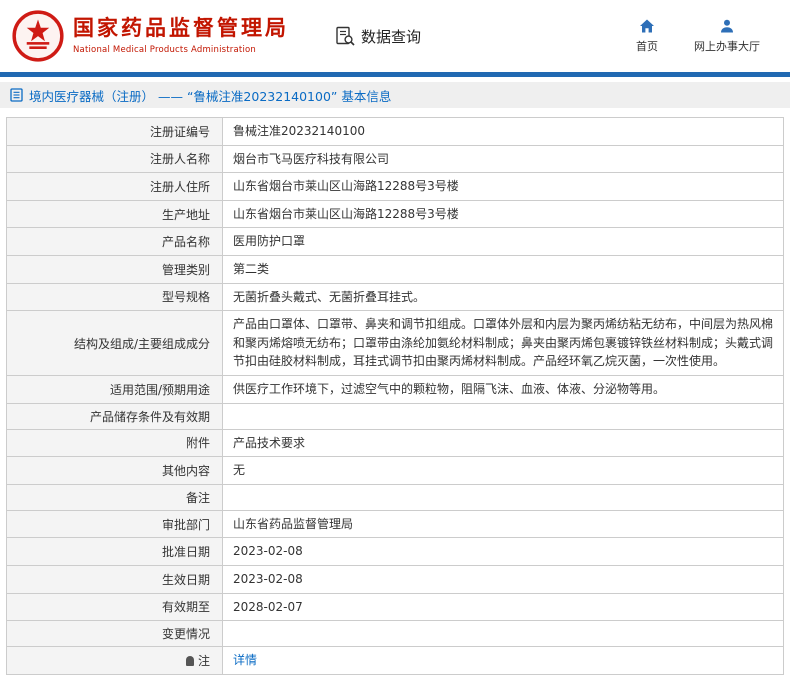 The height and width of the screenshot is (675, 790). I want to click on row-value: 山东省药品监督管理局, so click(503, 524).